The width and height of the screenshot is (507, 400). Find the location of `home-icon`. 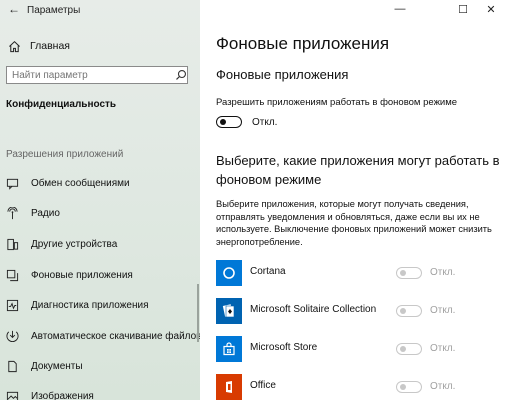

home-icon is located at coordinates (14, 46).